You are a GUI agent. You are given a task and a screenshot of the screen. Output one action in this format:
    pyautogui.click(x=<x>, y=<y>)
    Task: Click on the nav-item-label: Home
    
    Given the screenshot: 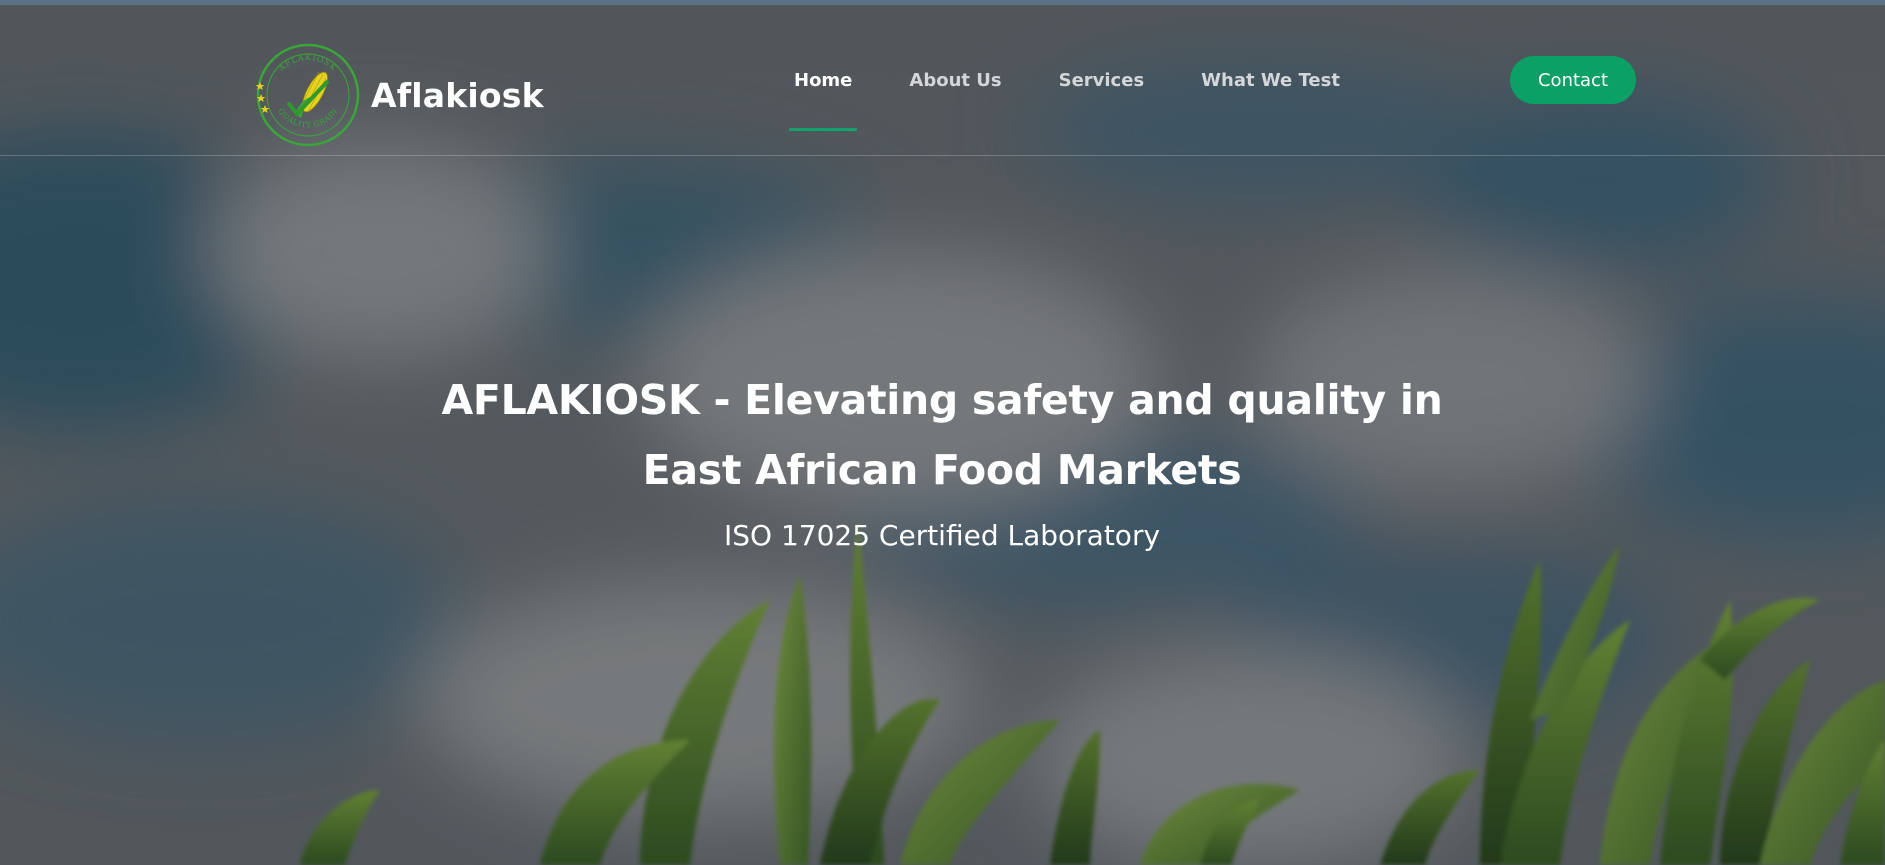 What is the action you would take?
    pyautogui.click(x=823, y=80)
    